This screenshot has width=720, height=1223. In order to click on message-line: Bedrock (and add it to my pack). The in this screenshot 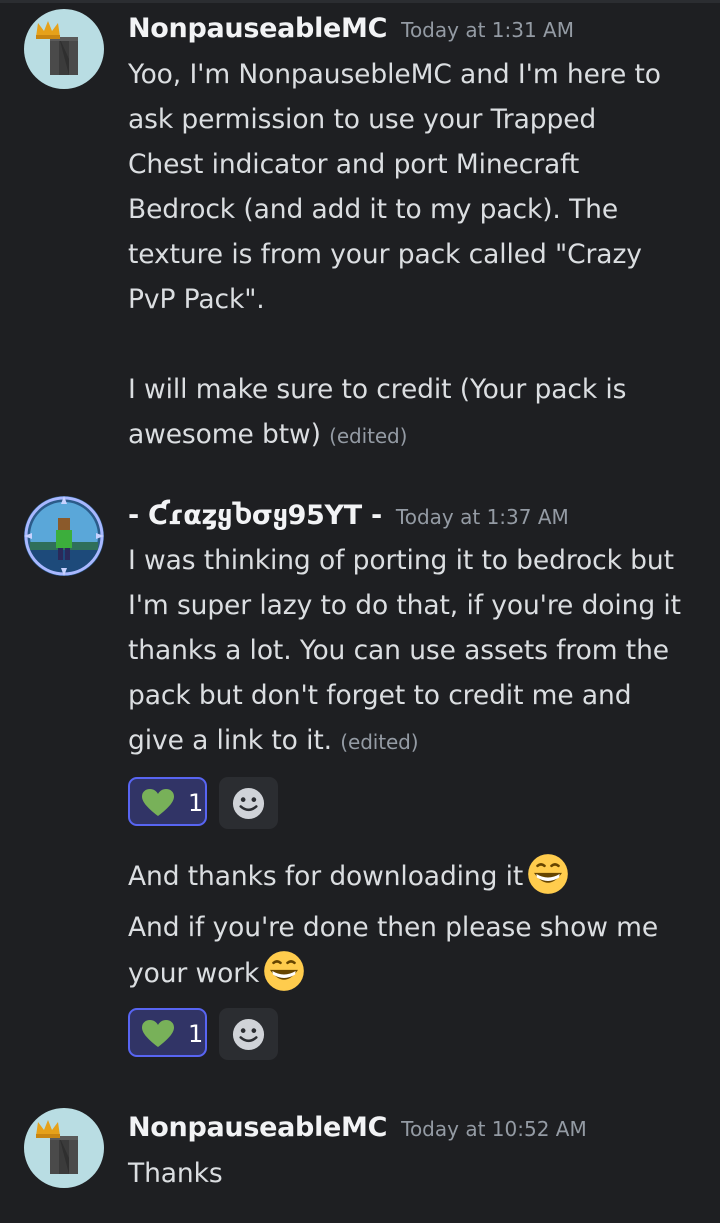, I will do `click(373, 209)`.